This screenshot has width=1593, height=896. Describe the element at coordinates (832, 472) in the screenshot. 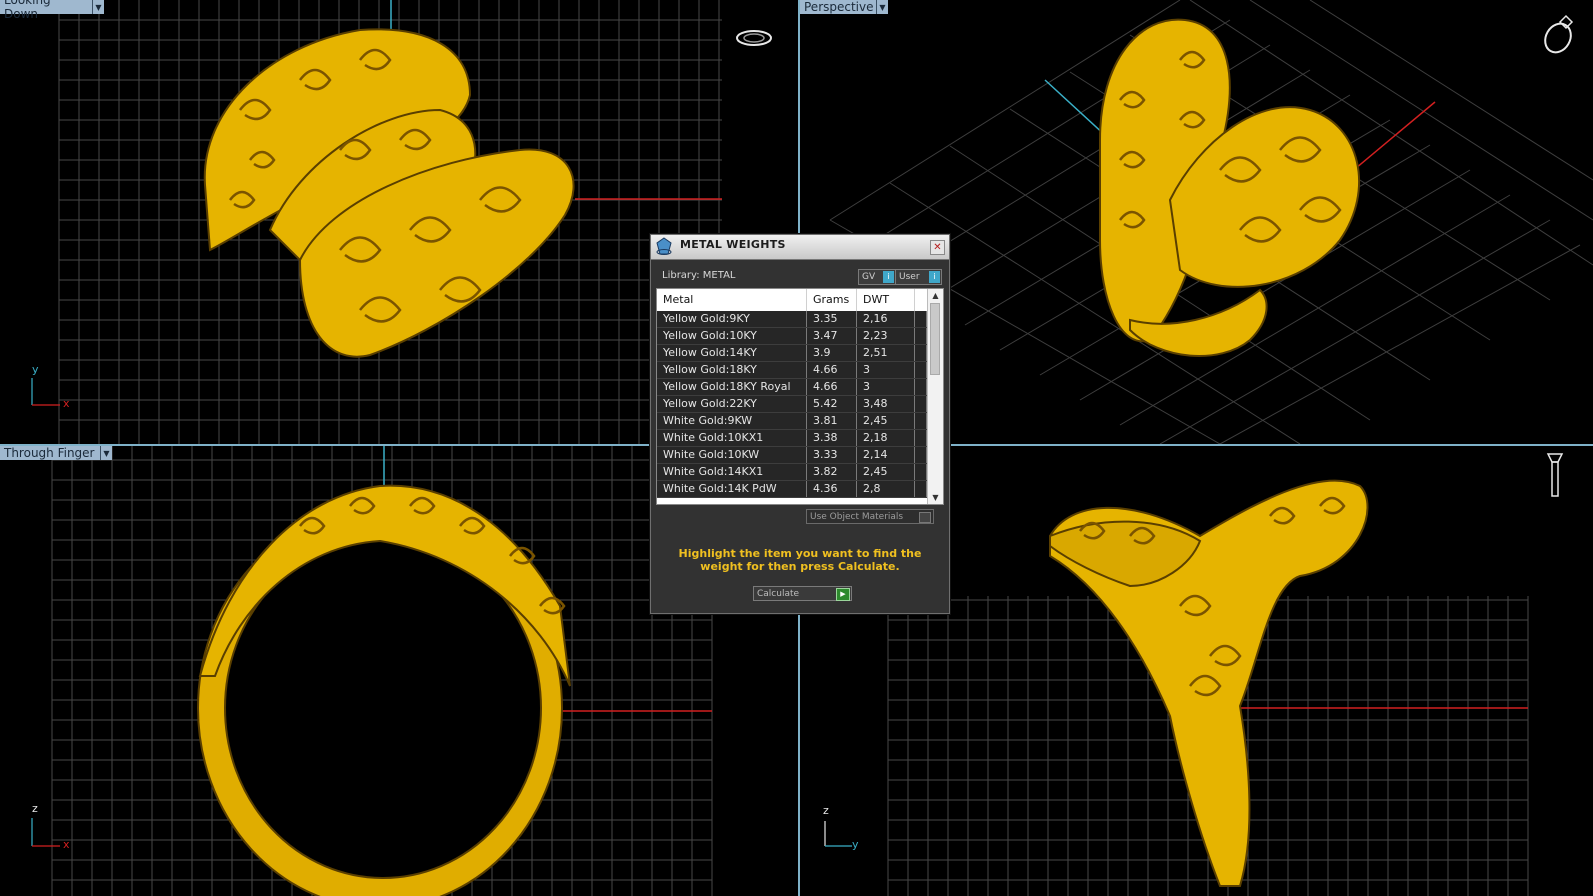

I see `cell-grams: 3.82` at that location.